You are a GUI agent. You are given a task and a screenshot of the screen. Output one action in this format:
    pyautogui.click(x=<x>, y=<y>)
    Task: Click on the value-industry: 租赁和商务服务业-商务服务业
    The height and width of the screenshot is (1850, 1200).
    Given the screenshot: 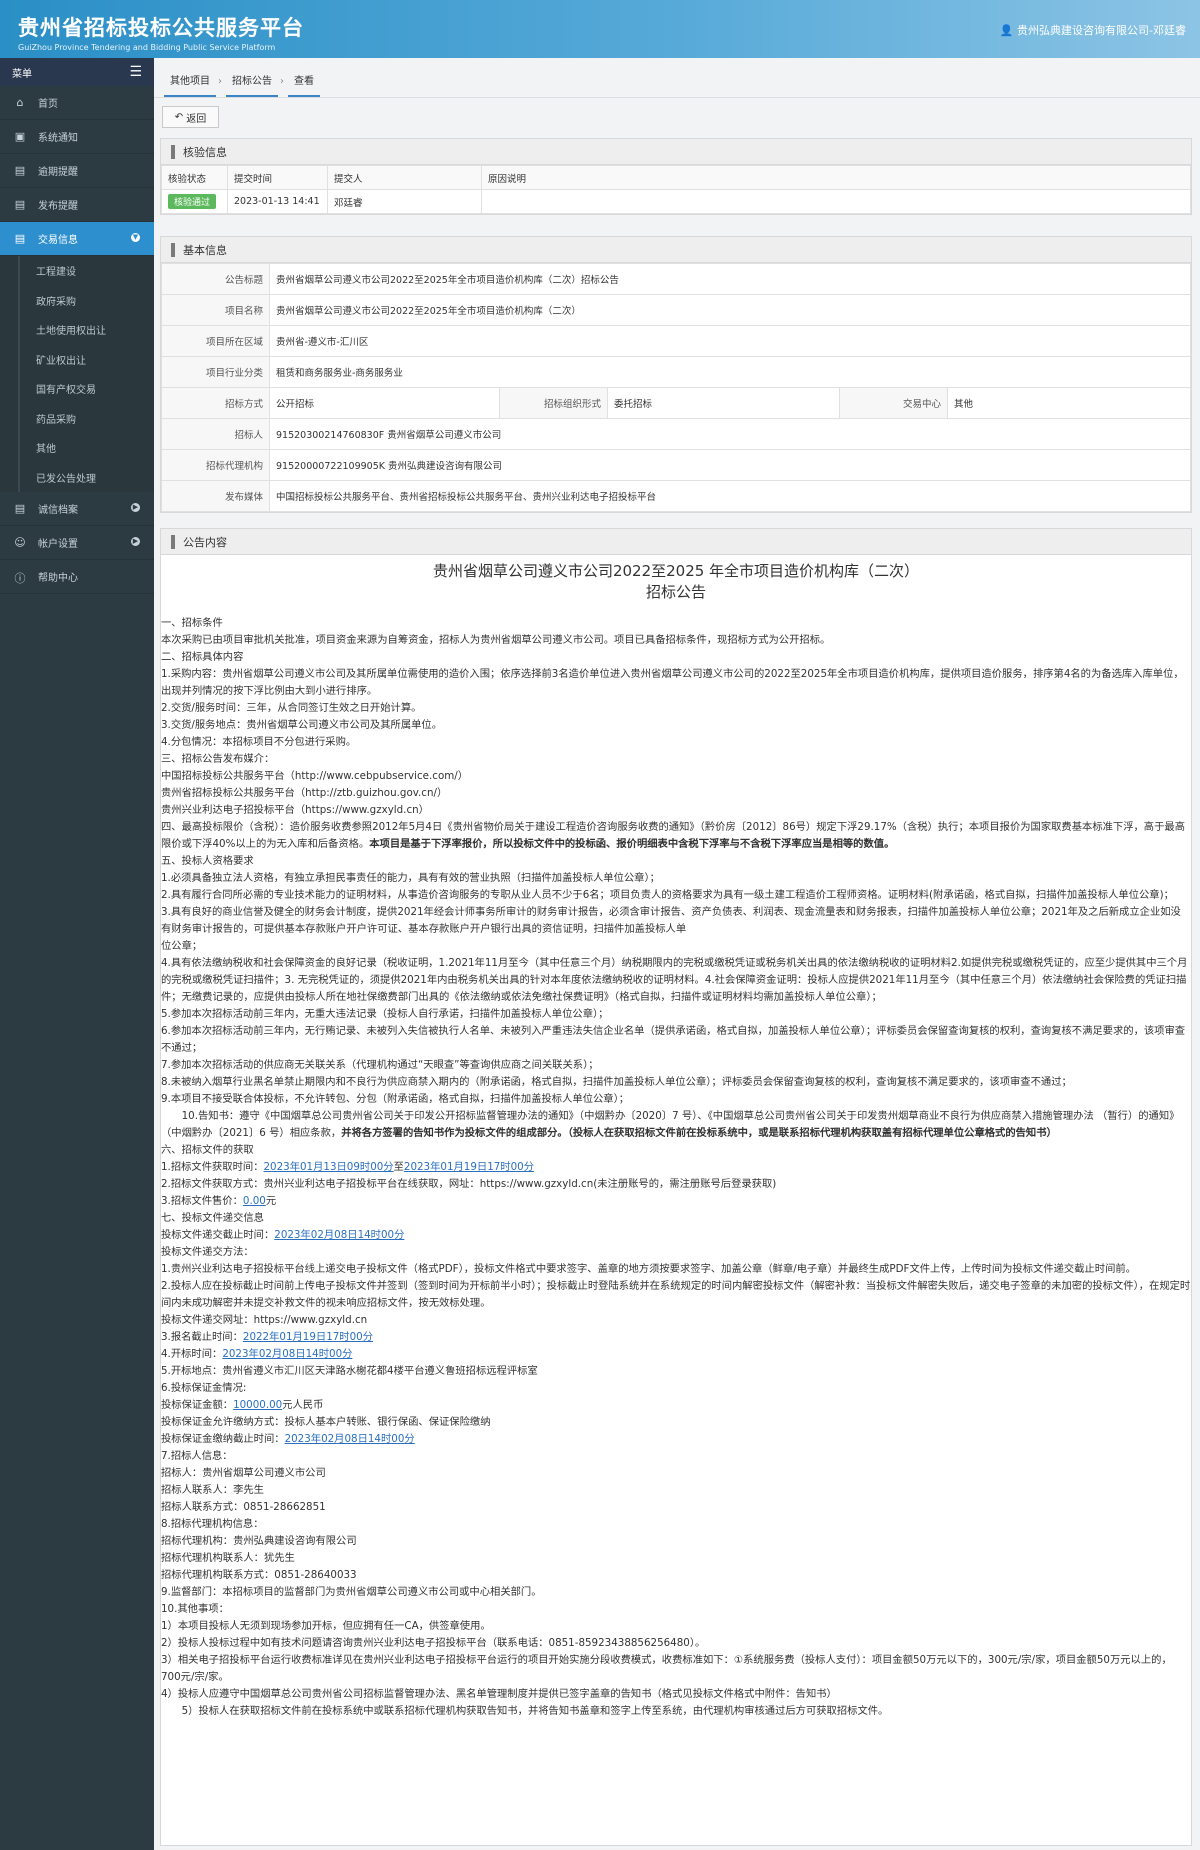 What is the action you would take?
    pyautogui.click(x=730, y=372)
    